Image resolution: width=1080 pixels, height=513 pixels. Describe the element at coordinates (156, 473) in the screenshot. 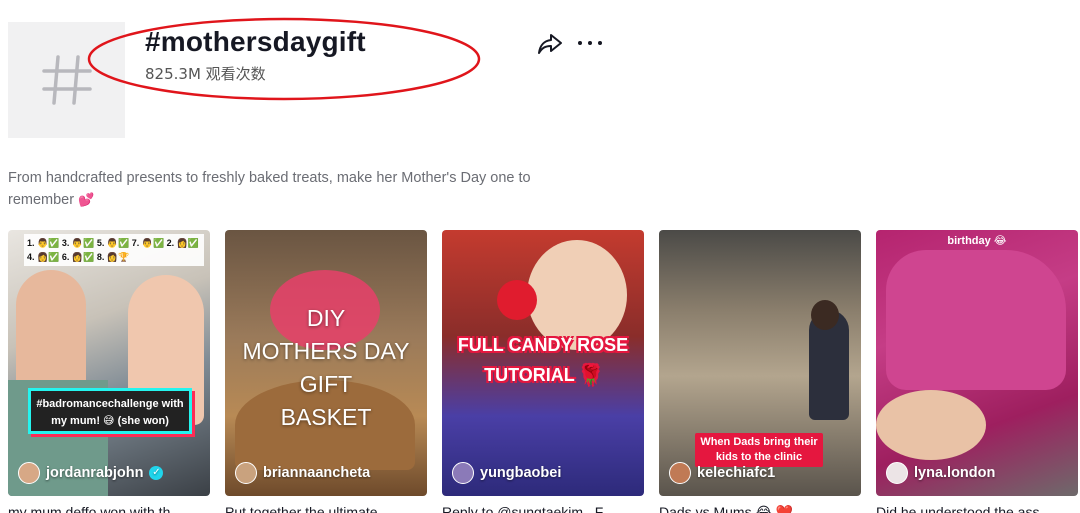

I see `verified-badge-icon: ✓` at that location.